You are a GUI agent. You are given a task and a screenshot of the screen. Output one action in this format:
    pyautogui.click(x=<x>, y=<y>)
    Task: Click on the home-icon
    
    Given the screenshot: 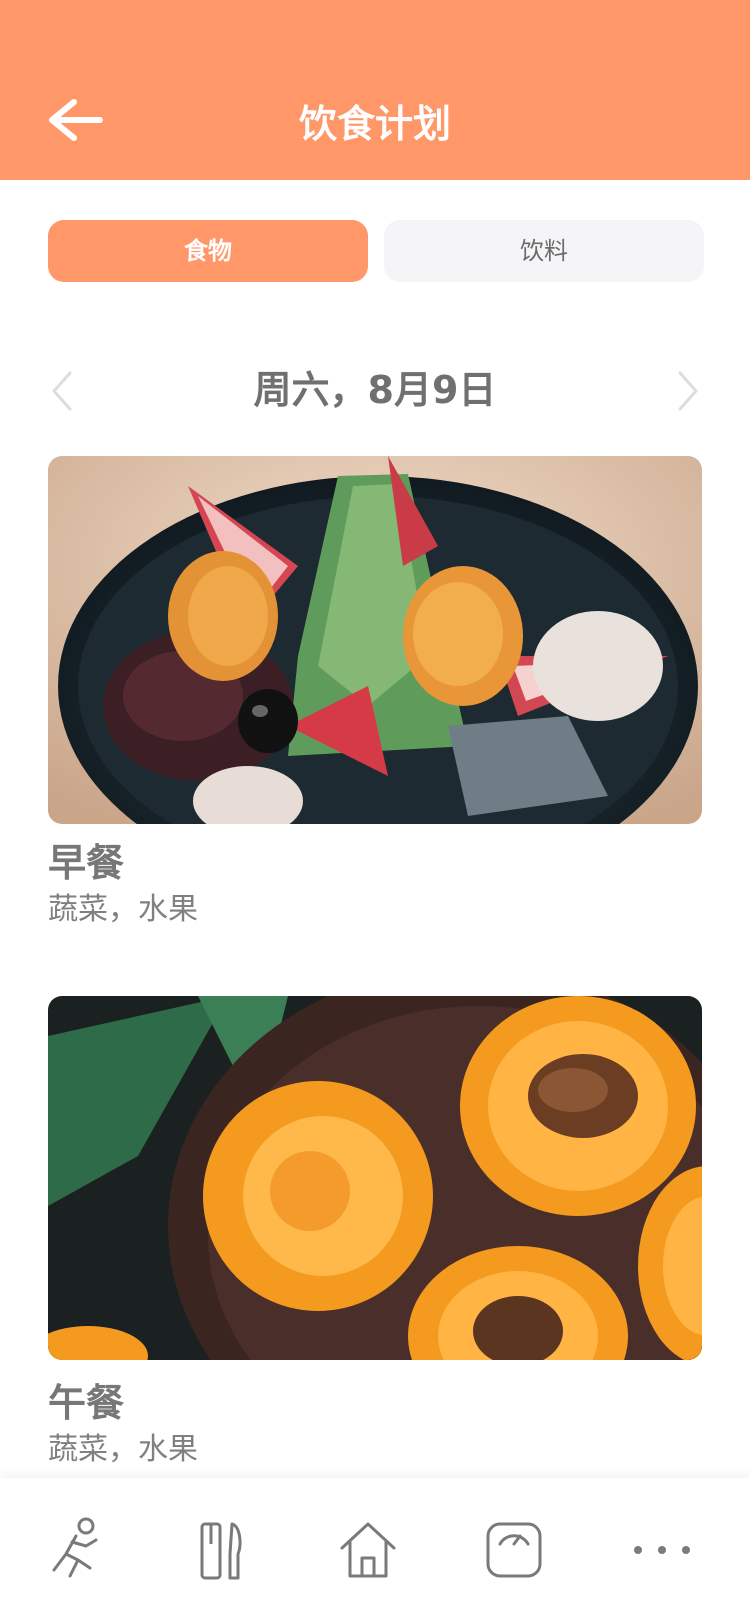 What is the action you would take?
    pyautogui.click(x=368, y=1550)
    